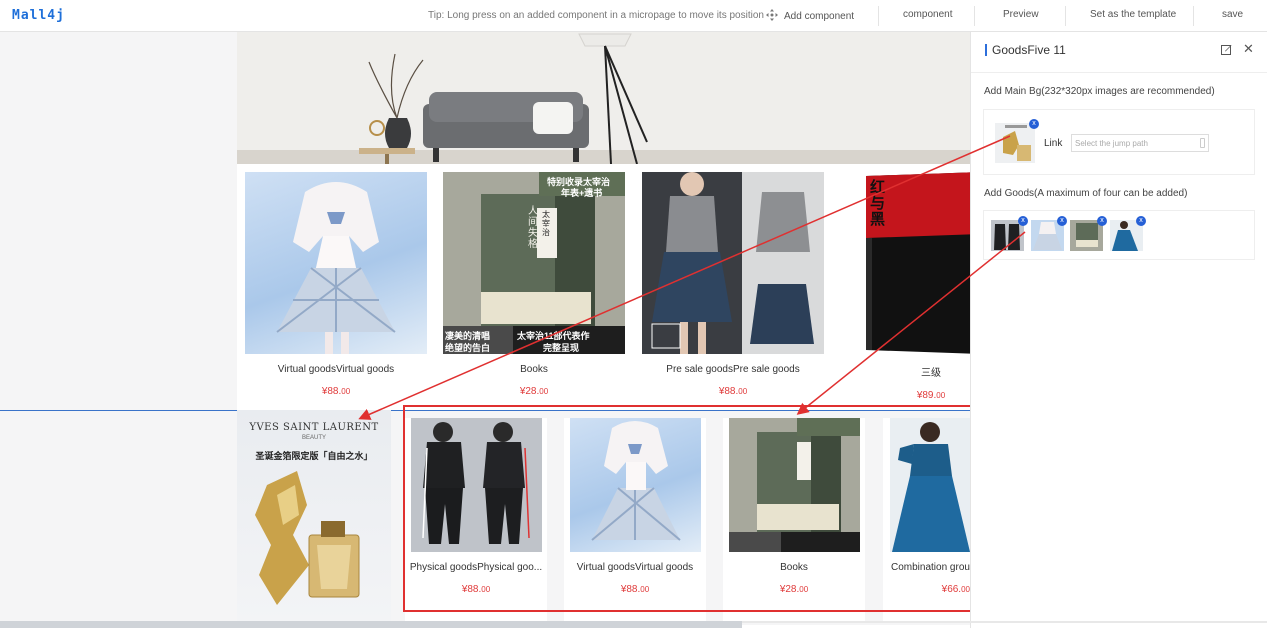 The image size is (1267, 628). I want to click on cover-text: 人间失格, so click(533, 228).